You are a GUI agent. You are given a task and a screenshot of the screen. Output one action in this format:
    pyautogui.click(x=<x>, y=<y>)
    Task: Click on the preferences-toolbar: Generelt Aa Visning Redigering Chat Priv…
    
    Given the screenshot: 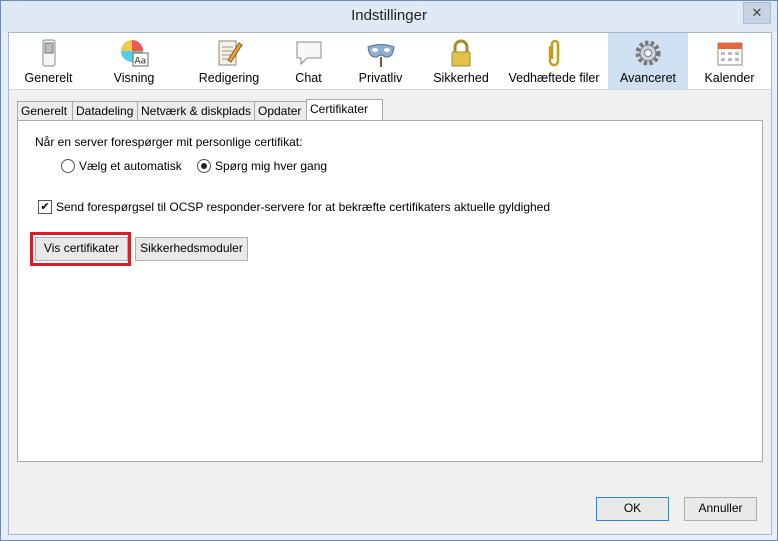 What is the action you would take?
    pyautogui.click(x=390, y=61)
    